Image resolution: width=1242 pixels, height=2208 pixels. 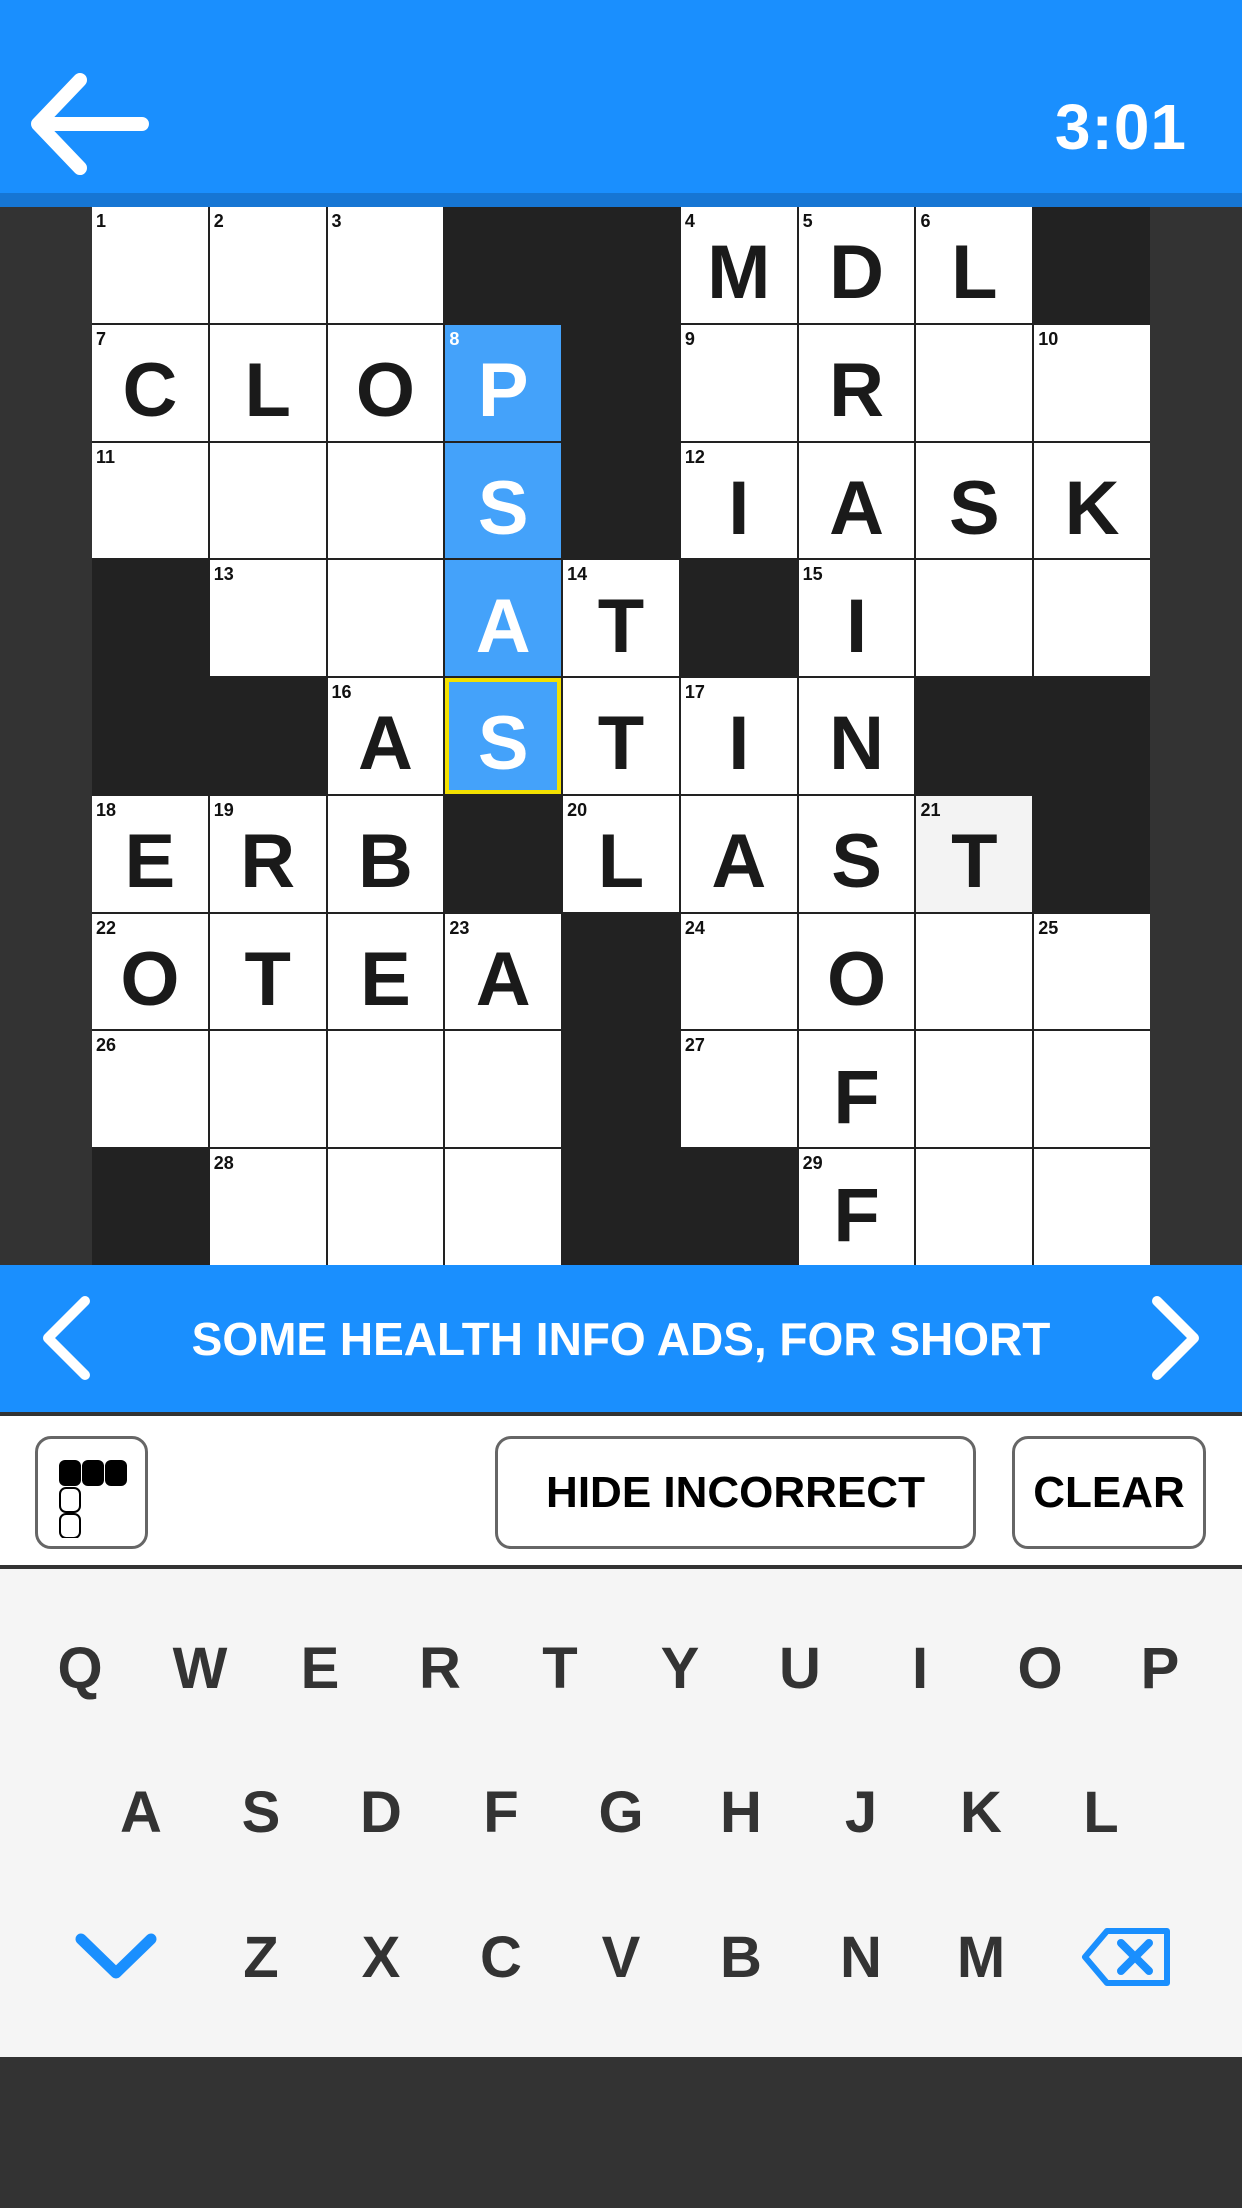 What do you see at coordinates (738, 265) in the screenshot?
I see `grid-cell: 4M` at bounding box center [738, 265].